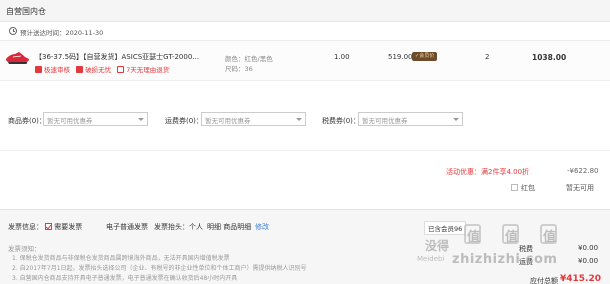  Describe the element at coordinates (580, 188) in the screenshot. I see `red-packet-value: 暂无可用` at that location.